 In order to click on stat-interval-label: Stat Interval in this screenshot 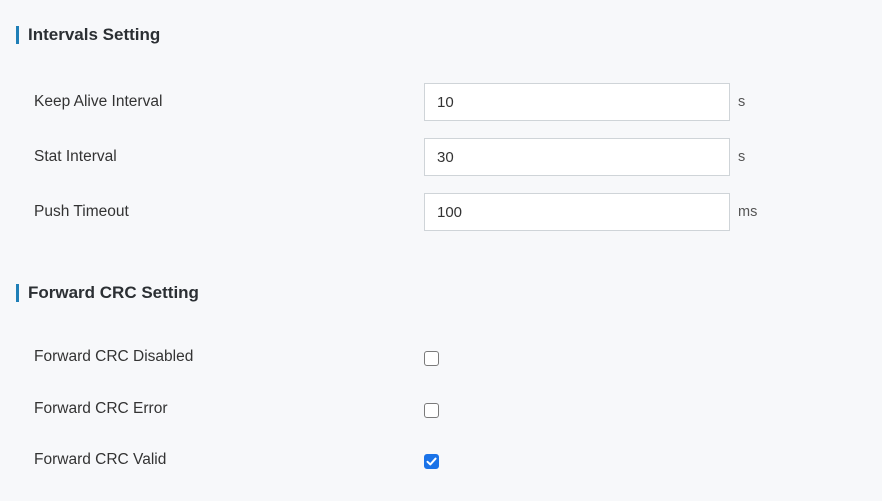, I will do `click(75, 156)`.